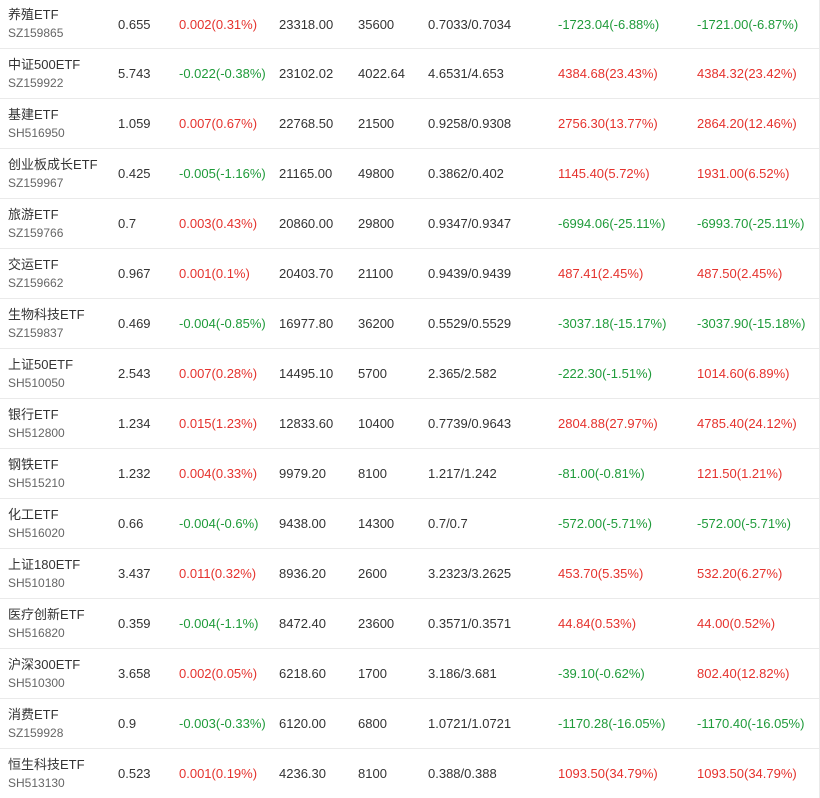  I want to click on fund-name: 养殖ETF, so click(33, 15).